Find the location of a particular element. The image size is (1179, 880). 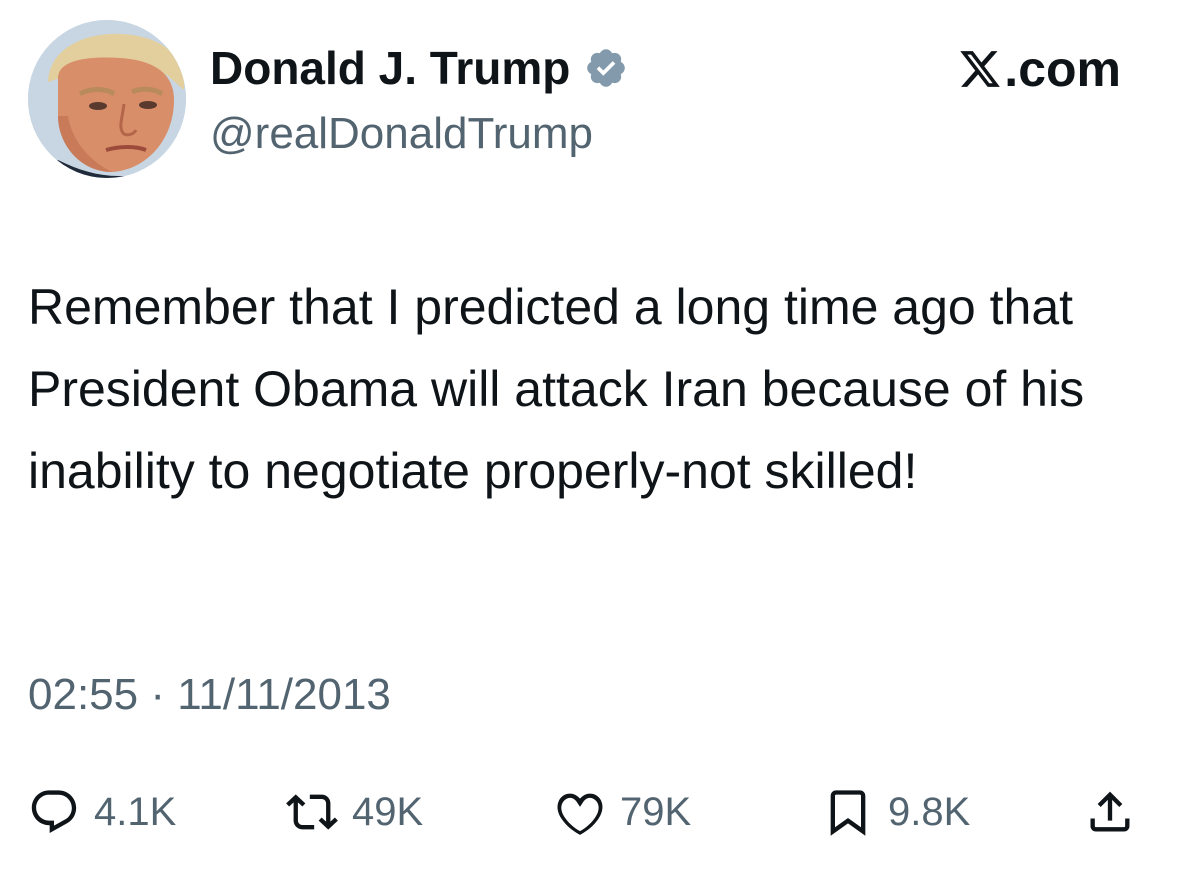

reply-button: 4.1K is located at coordinates (102, 812).